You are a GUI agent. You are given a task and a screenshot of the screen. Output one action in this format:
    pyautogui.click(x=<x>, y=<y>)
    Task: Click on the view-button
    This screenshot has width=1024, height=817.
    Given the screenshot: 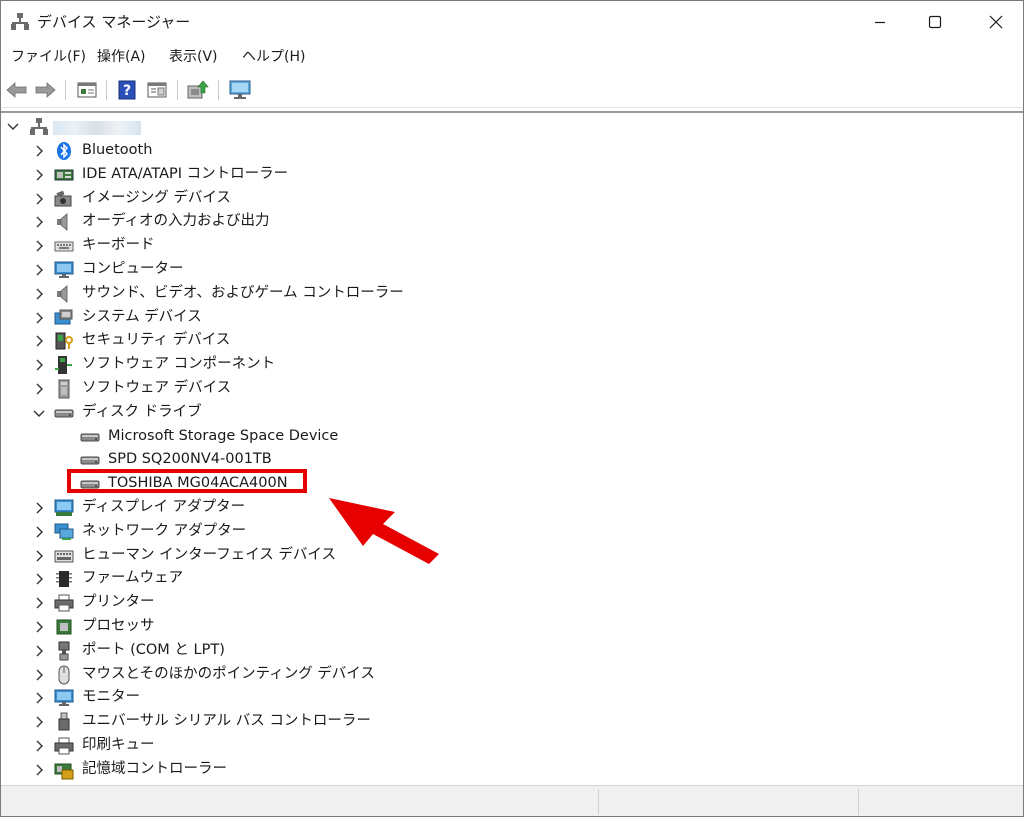 What is the action you would take?
    pyautogui.click(x=157, y=90)
    